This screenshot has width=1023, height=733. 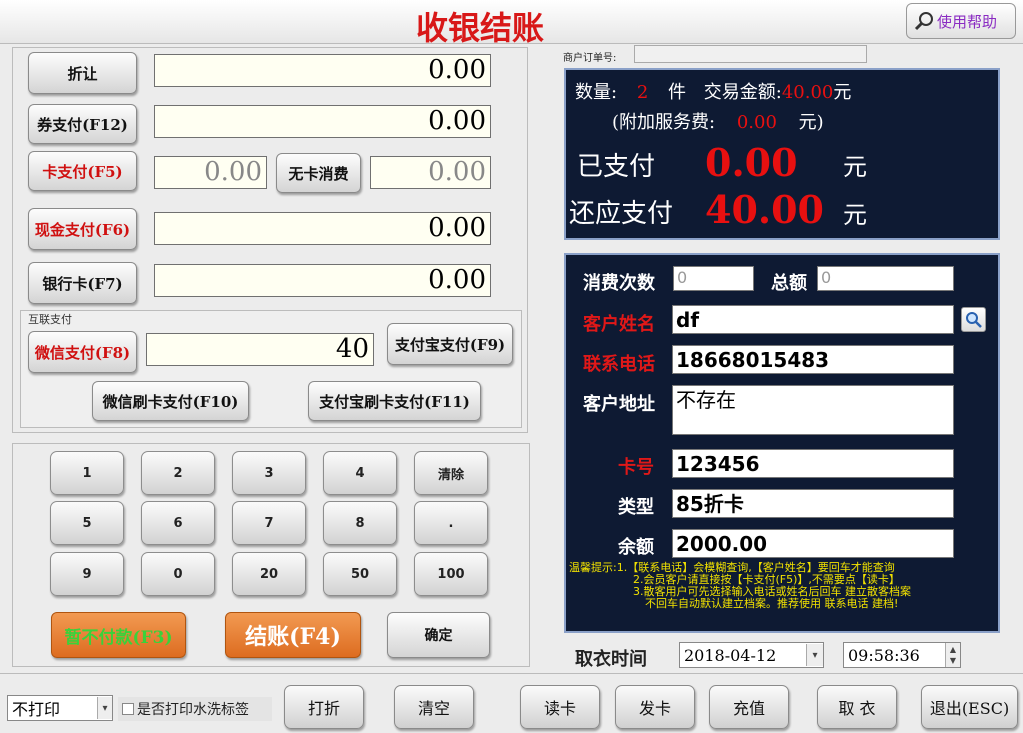 I want to click on pickup-button: 取 衣, so click(x=857, y=707).